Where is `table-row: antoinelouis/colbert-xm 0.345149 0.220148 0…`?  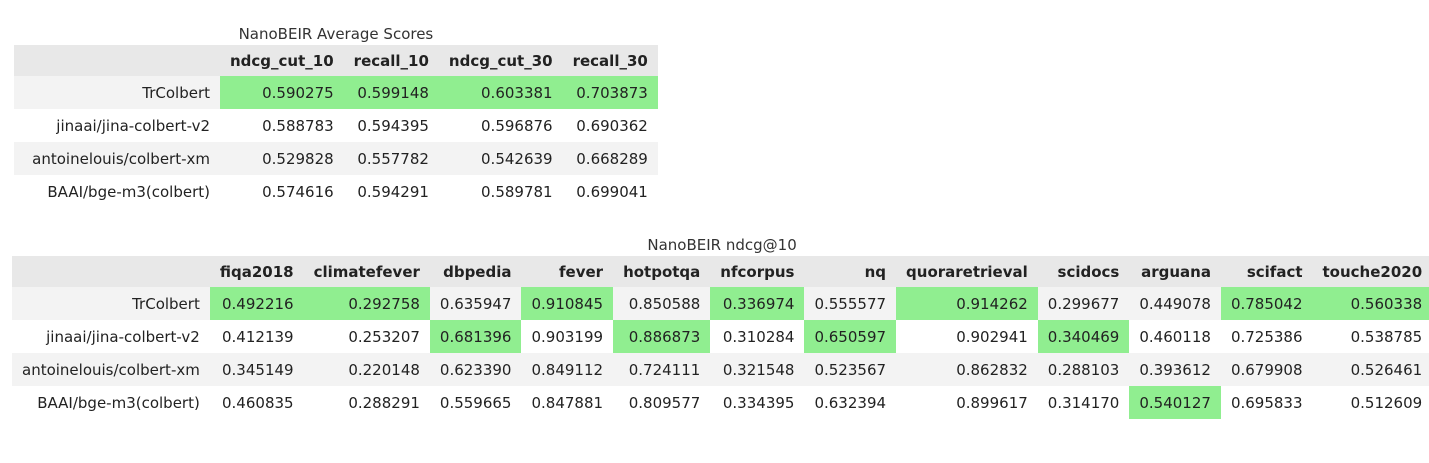 table-row: antoinelouis/colbert-xm 0.345149 0.220148 0… is located at coordinates (720, 369).